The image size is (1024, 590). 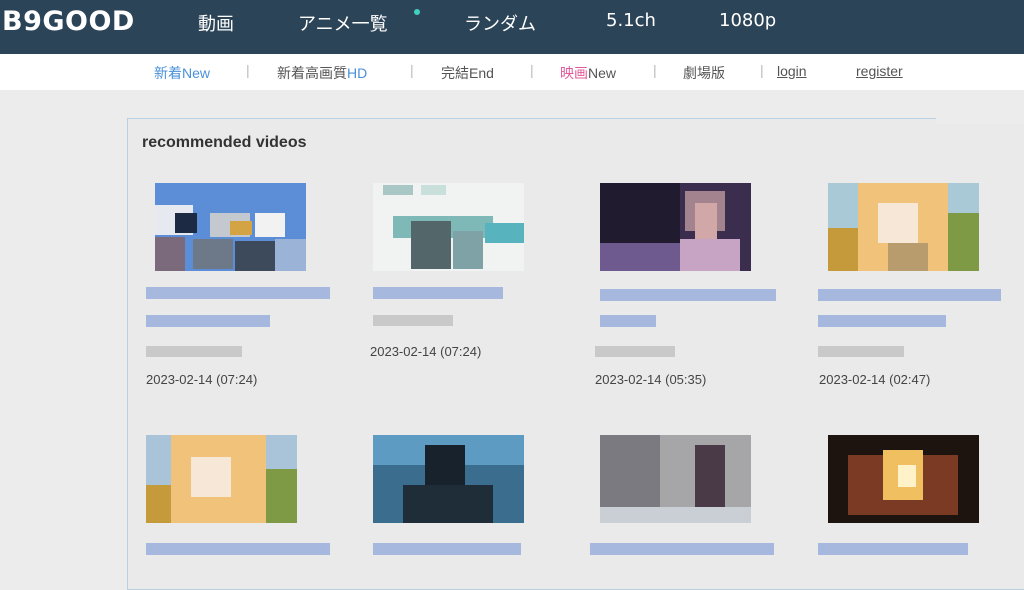 What do you see at coordinates (224, 142) in the screenshot?
I see `section-title: recommended videos` at bounding box center [224, 142].